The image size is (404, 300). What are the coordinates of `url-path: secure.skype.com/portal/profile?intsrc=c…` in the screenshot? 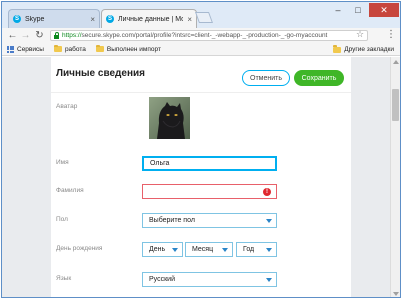 It's located at (204, 35).